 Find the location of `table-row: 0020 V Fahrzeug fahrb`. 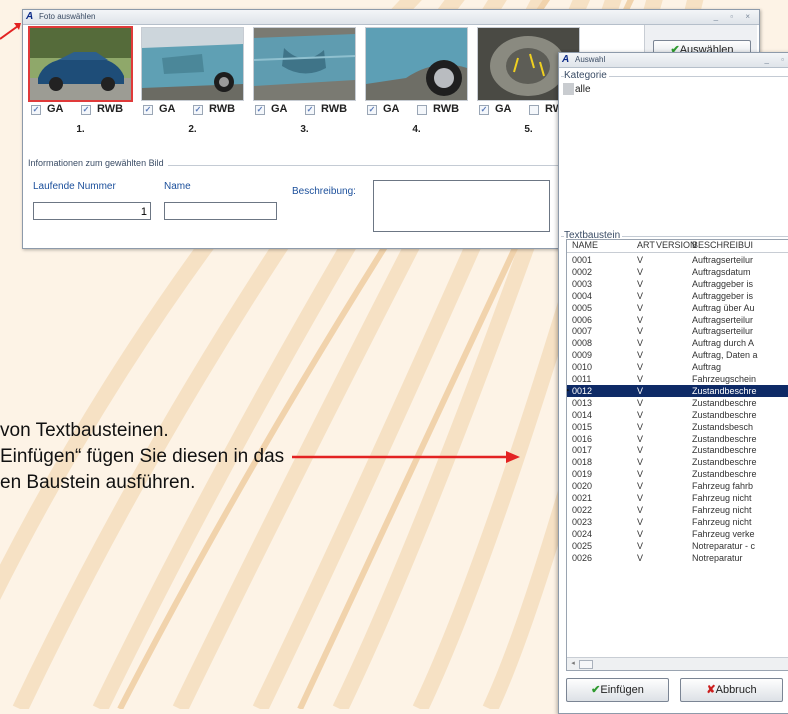

table-row: 0020 V Fahrzeug fahrb is located at coordinates (677, 486).